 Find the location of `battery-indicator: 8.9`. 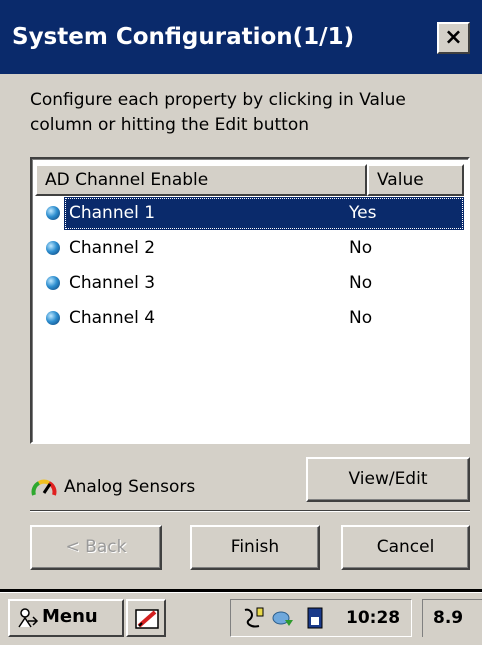

battery-indicator: 8.9 is located at coordinates (452, 618).